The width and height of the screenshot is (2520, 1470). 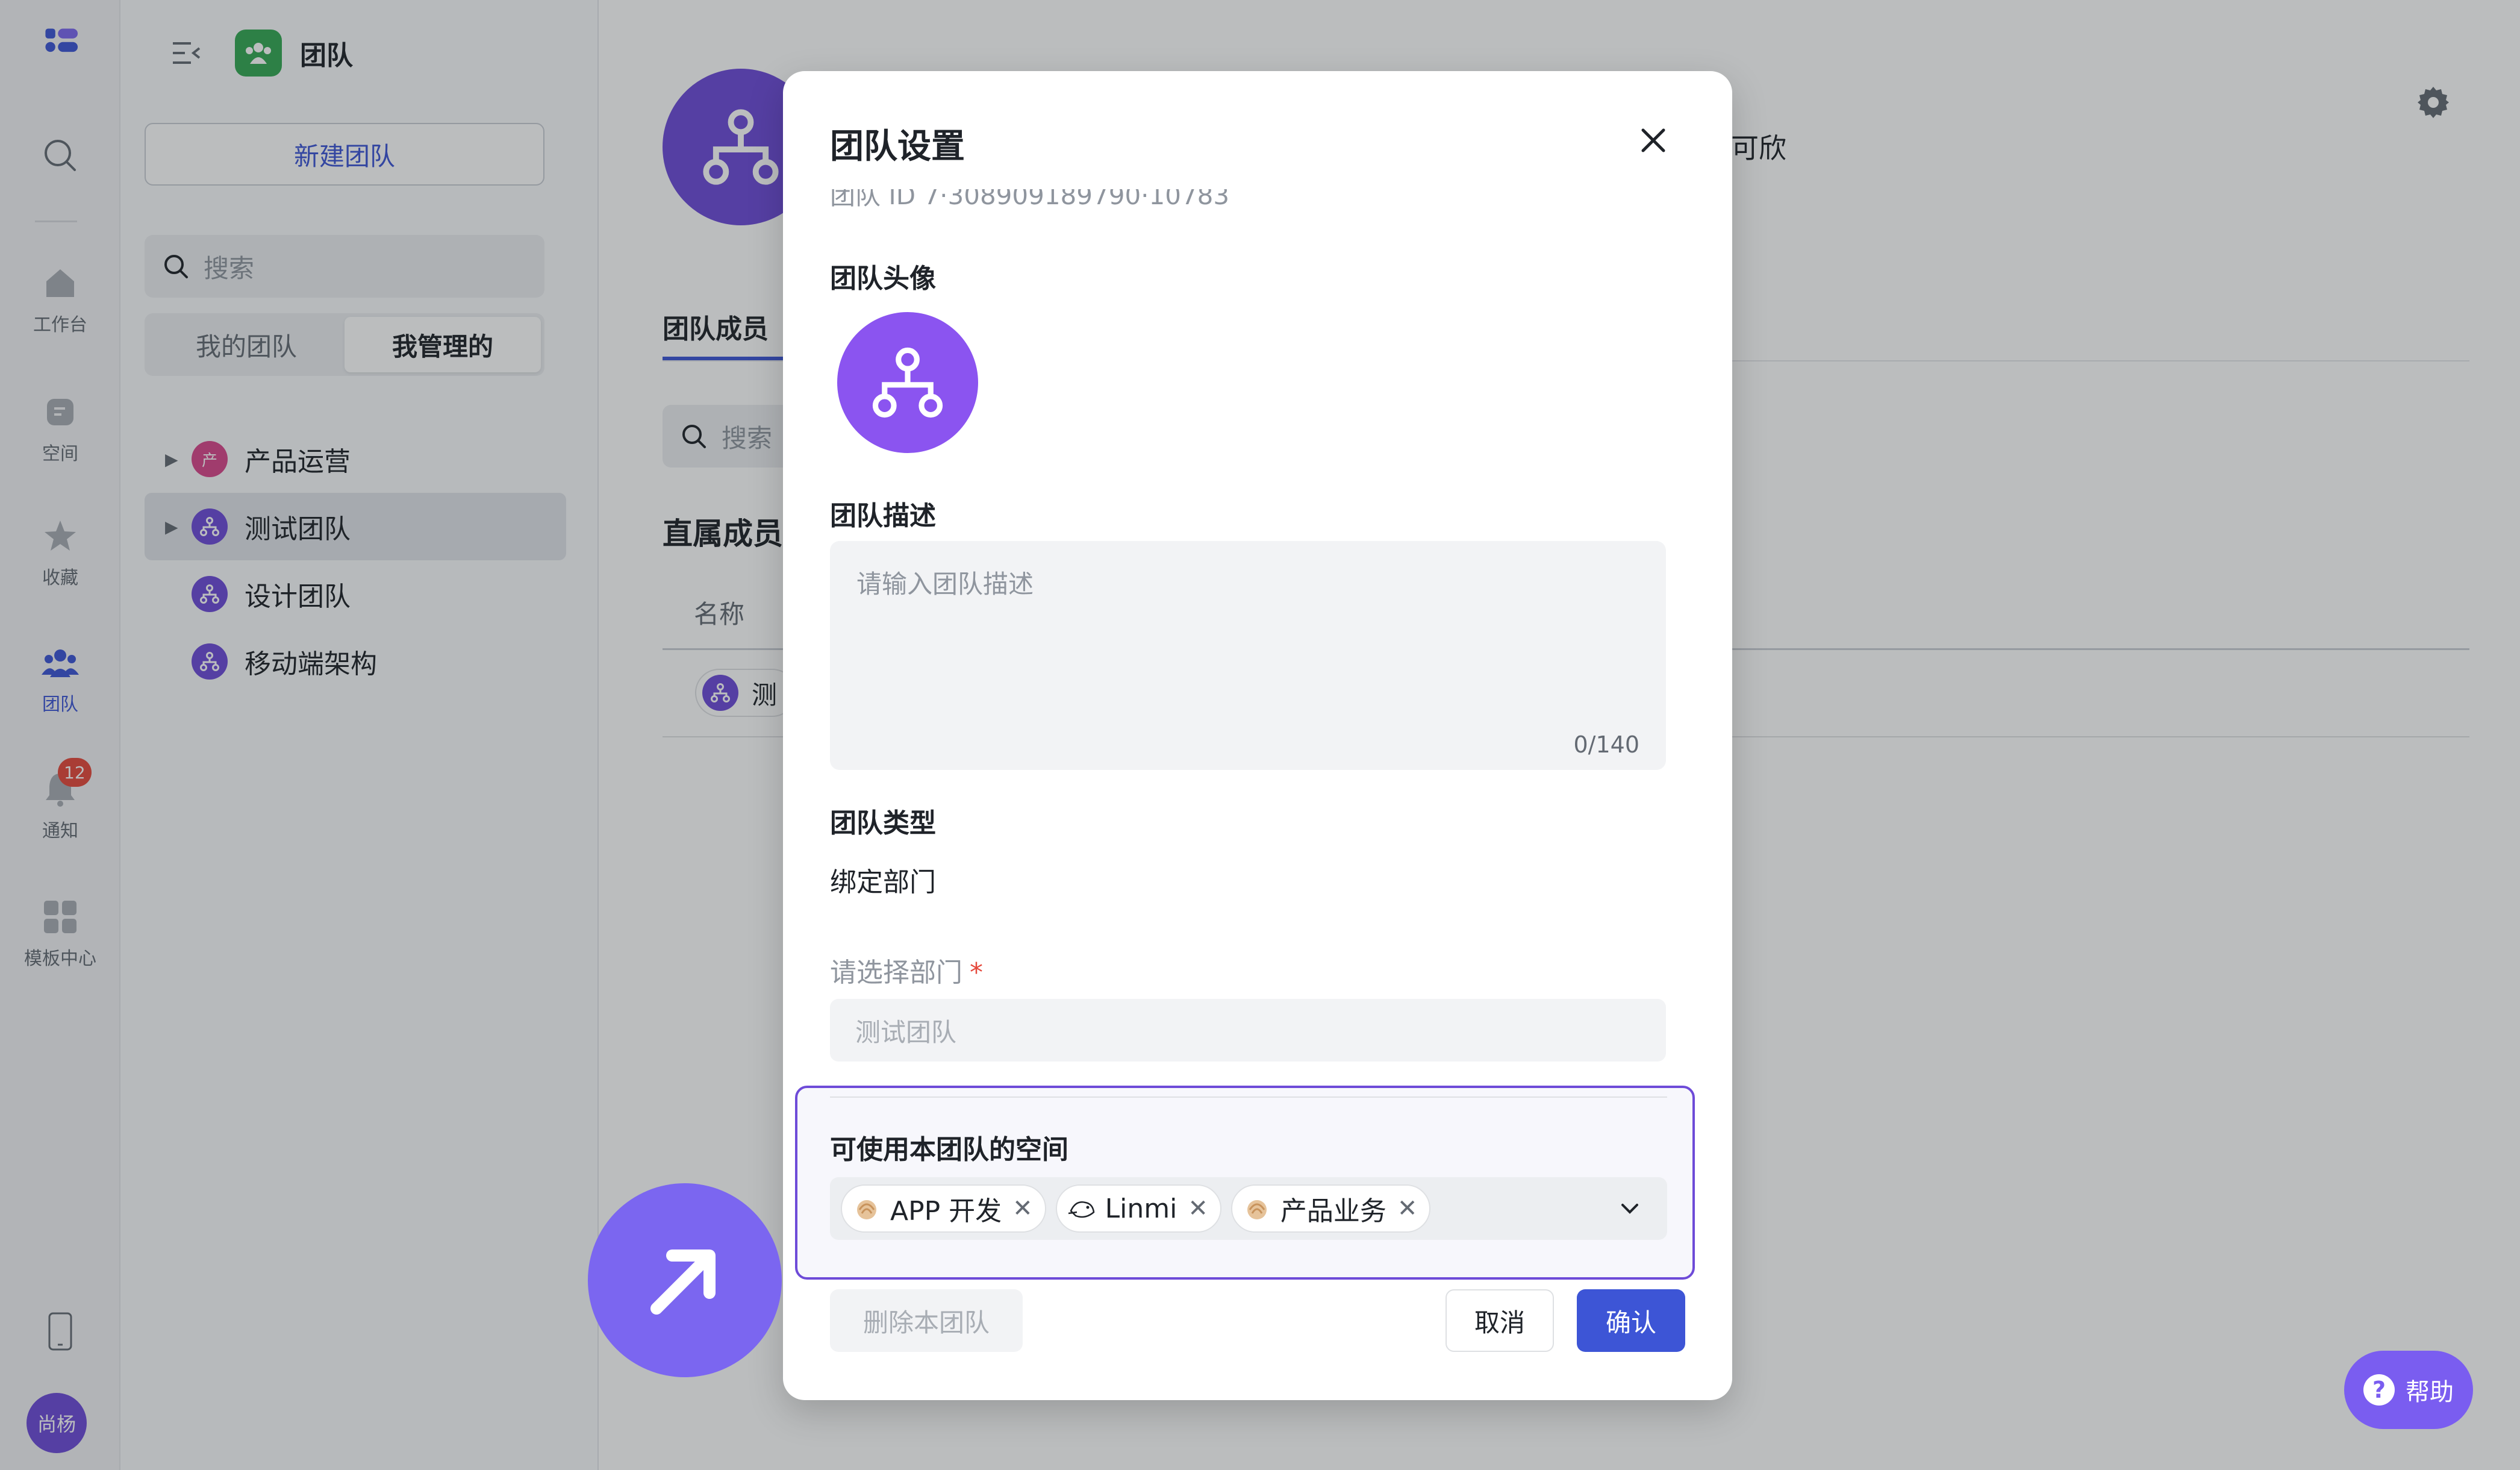 I want to click on bird-icon, so click(x=1081, y=1208).